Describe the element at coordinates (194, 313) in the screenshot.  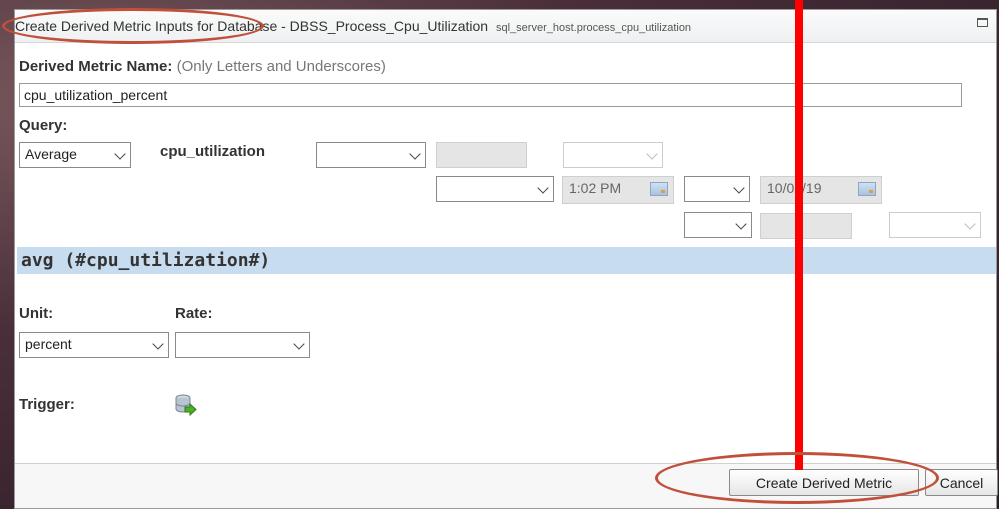
I see `rate-label: Rate:` at that location.